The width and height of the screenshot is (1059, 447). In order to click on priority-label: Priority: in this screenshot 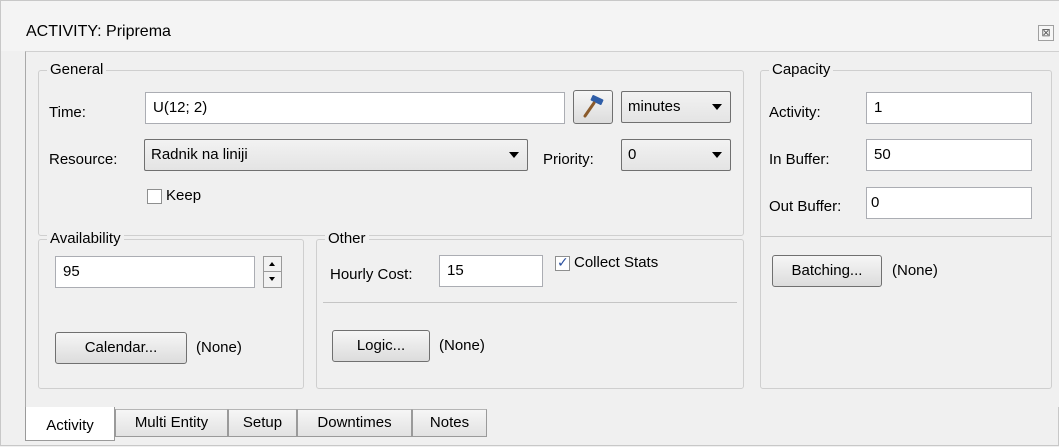, I will do `click(568, 159)`.